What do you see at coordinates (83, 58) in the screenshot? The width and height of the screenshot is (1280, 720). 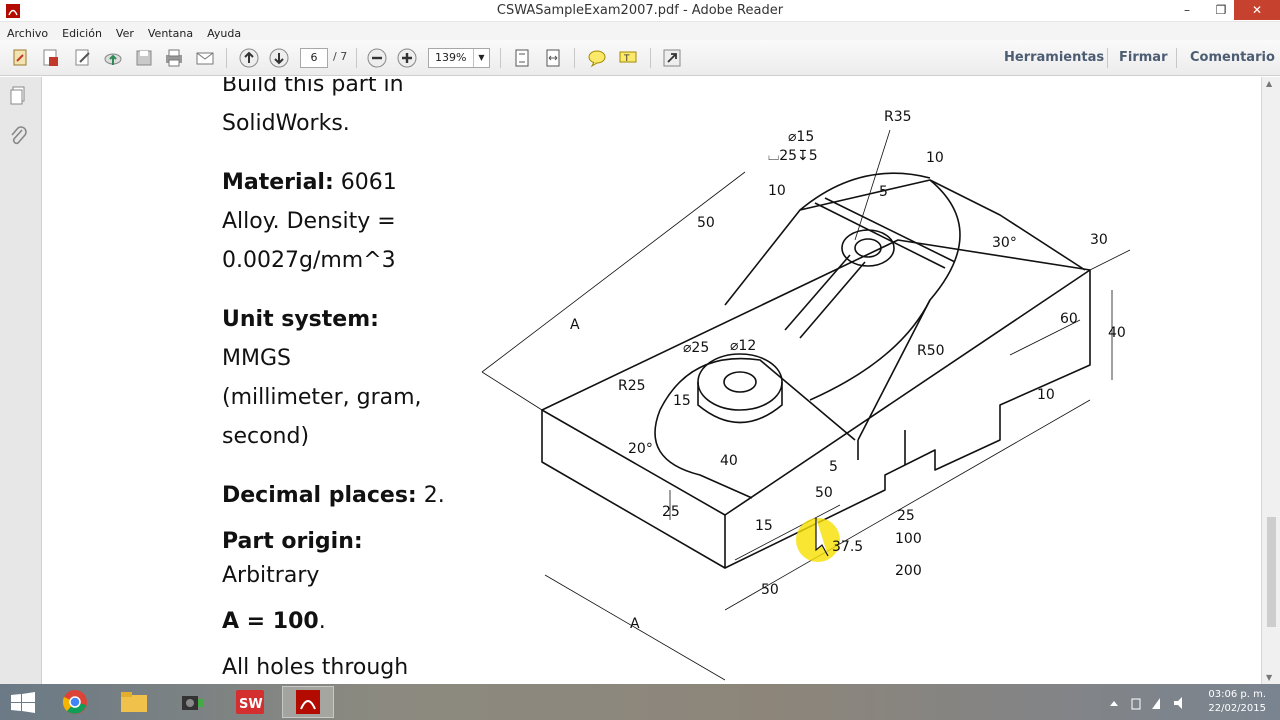 I see `edit-document-icon` at bounding box center [83, 58].